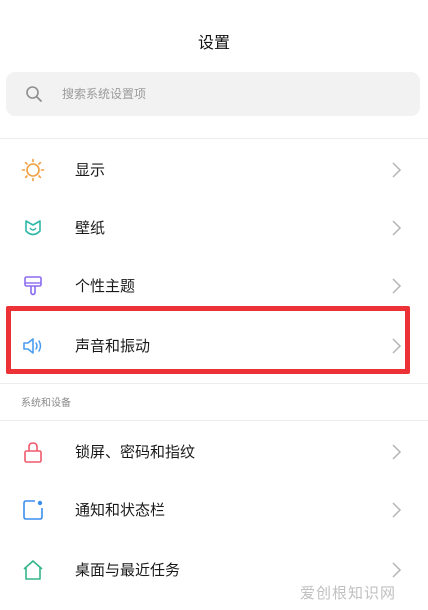 The width and height of the screenshot is (428, 610). Describe the element at coordinates (33, 452) in the screenshot. I see `lock-icon` at that location.